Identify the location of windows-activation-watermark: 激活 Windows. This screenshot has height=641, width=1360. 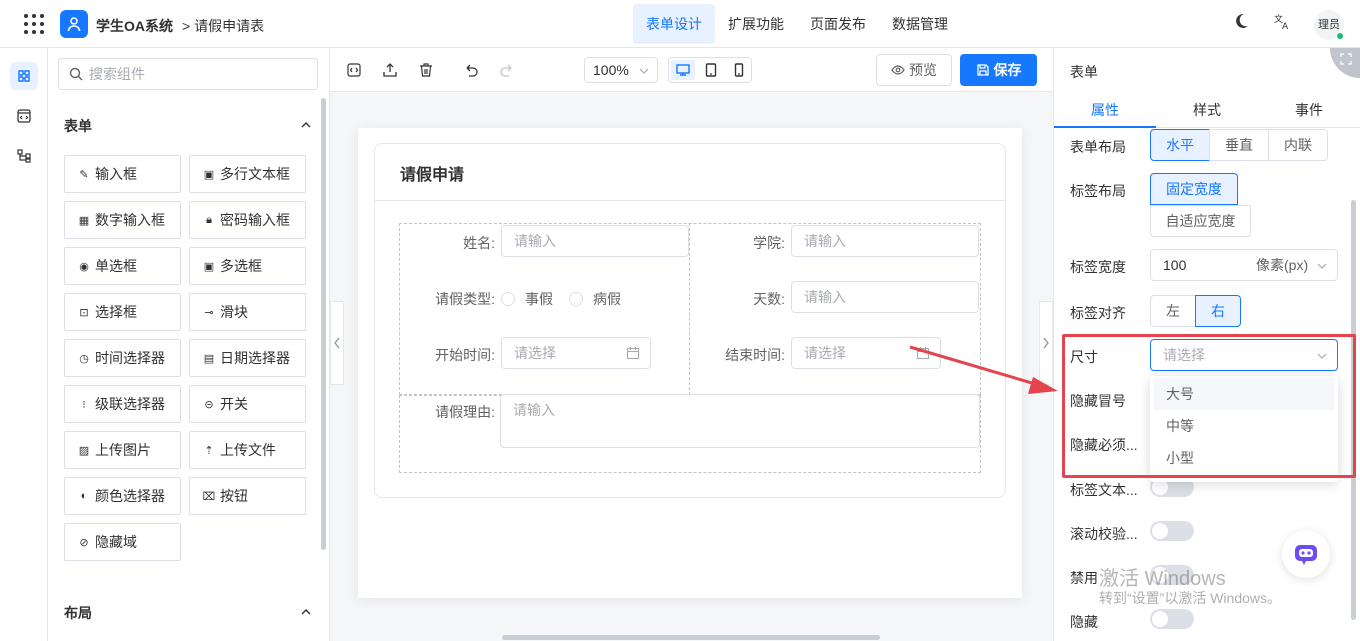
(1162, 579).